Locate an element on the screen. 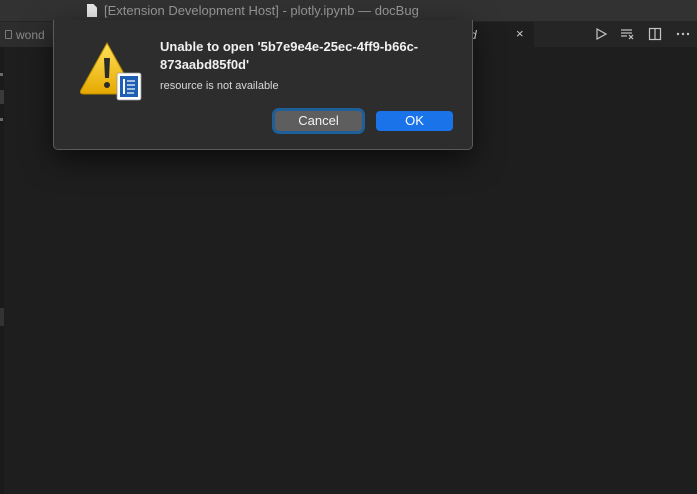  split-editor-icon is located at coordinates (655, 34).